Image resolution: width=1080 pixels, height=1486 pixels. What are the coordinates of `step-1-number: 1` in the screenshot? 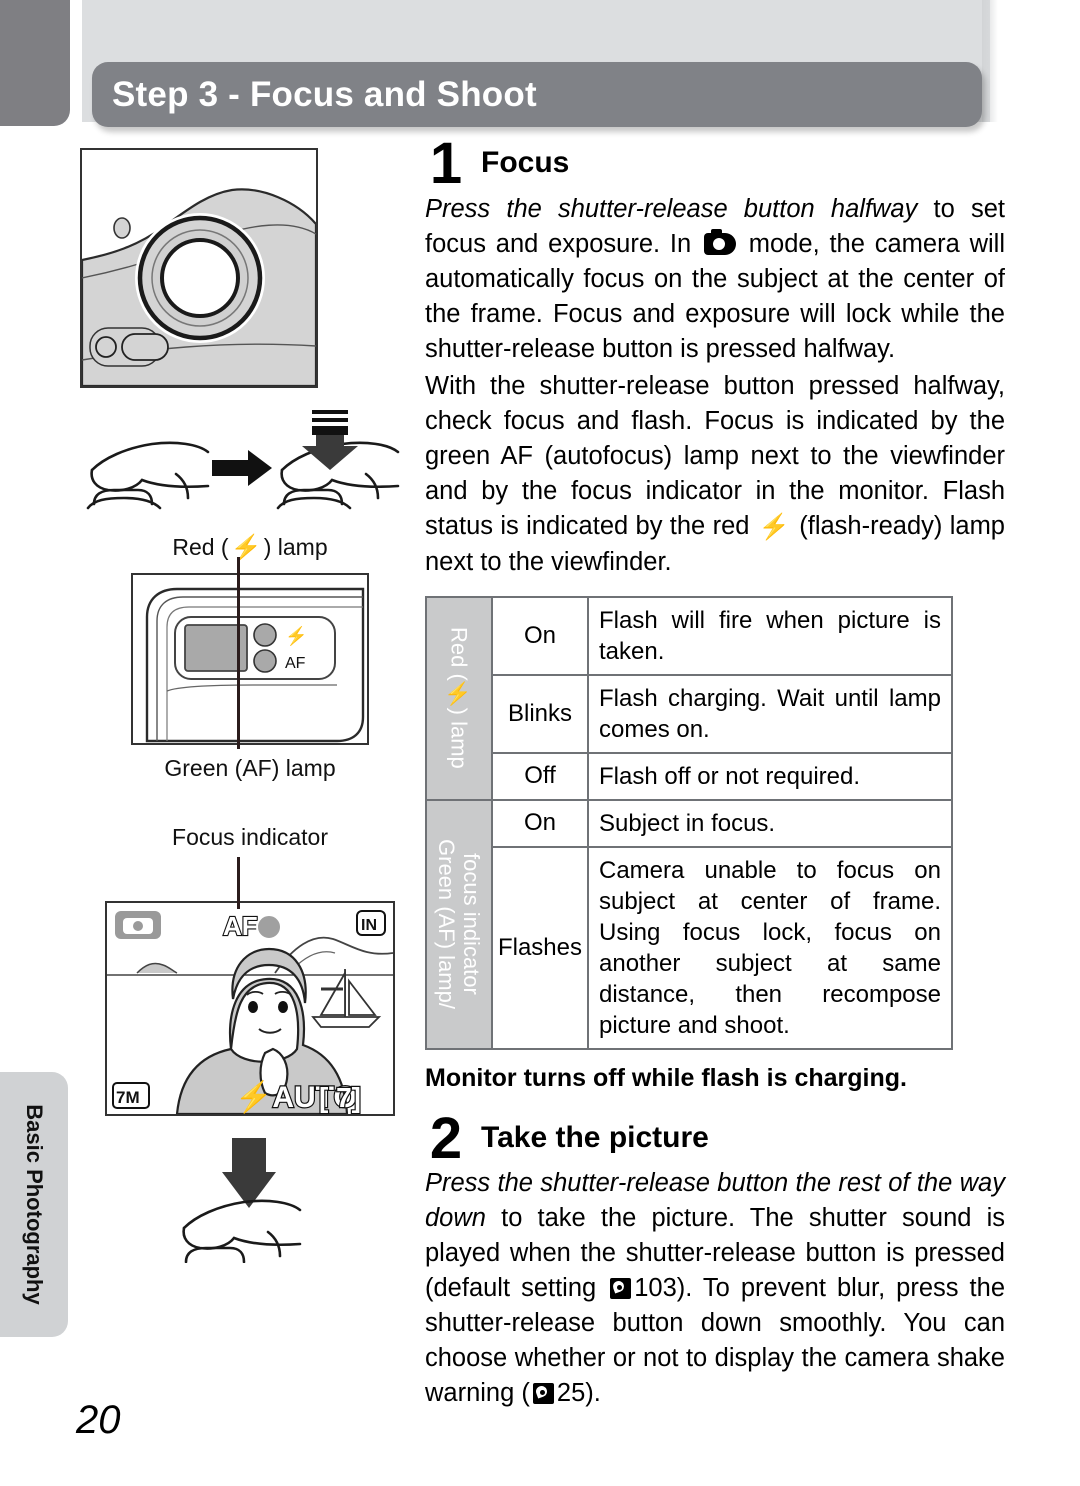 It's located at (446, 163).